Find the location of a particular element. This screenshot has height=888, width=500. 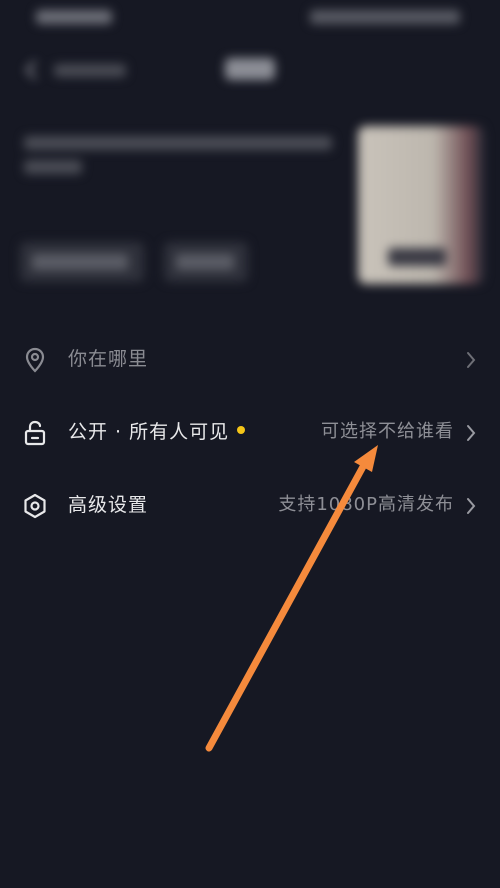

back-label is located at coordinates (90, 70).